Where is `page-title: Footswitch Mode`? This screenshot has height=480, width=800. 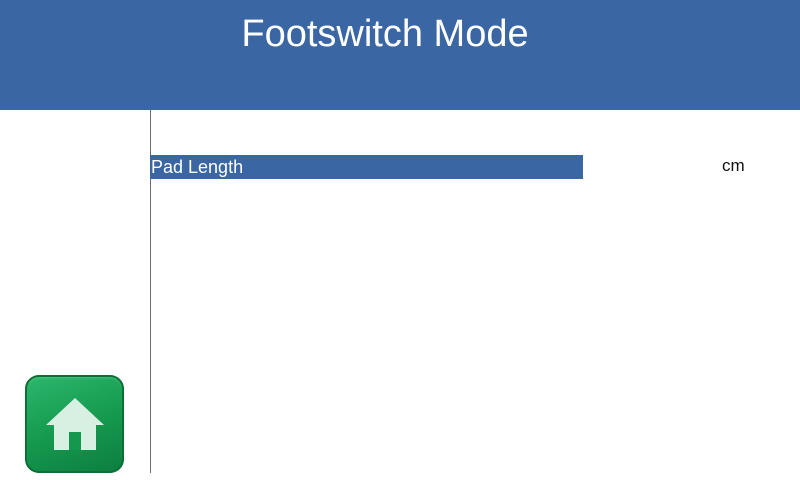
page-title: Footswitch Mode is located at coordinates (385, 34).